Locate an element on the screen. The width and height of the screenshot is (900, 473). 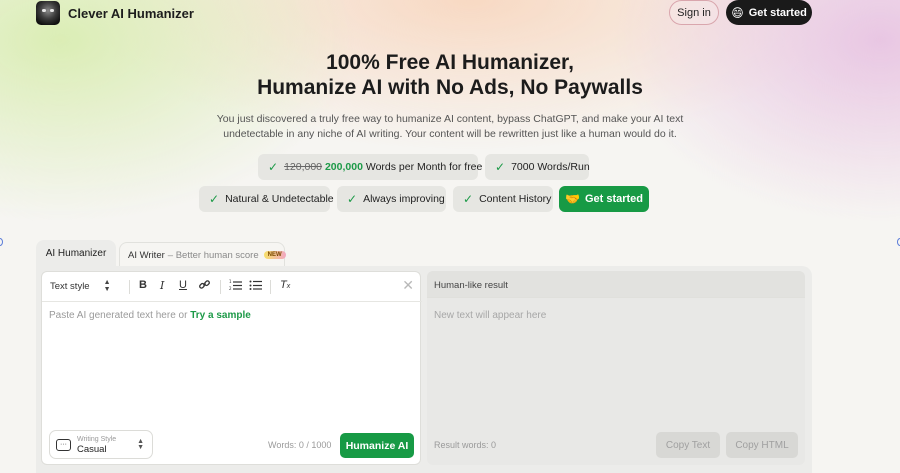
ordered-list-icon: 12 is located at coordinates (235, 286).